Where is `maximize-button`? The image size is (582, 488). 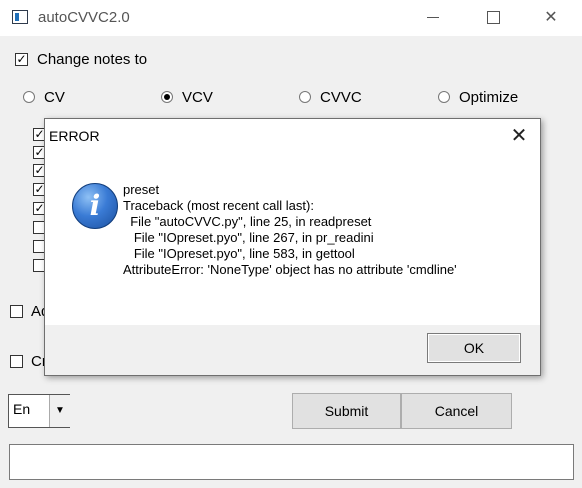 maximize-button is located at coordinates (493, 18).